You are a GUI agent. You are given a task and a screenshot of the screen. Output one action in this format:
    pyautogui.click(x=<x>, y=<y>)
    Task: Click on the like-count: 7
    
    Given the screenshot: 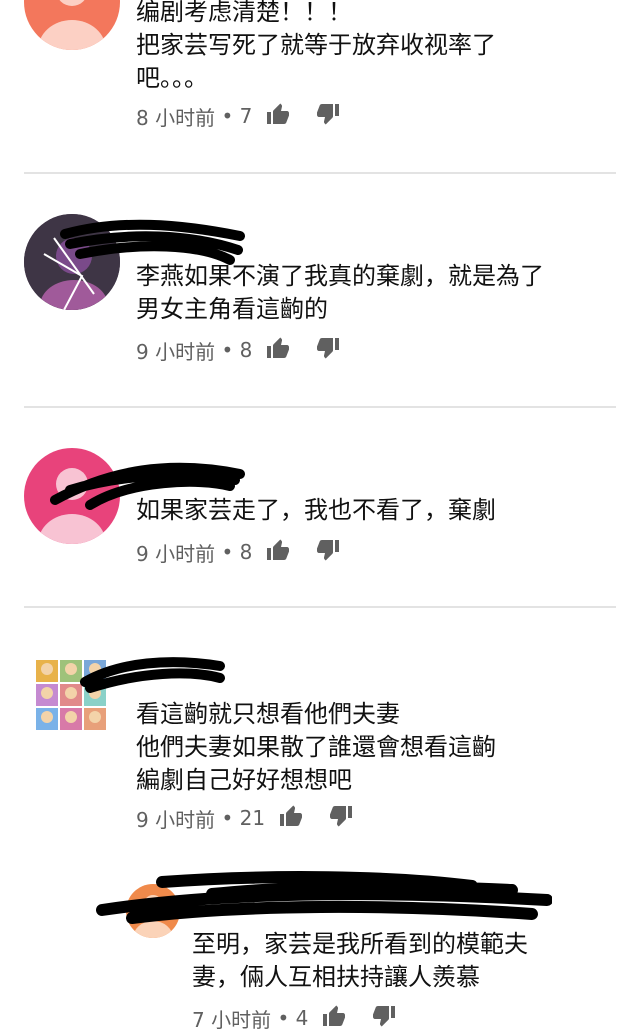 What is the action you would take?
    pyautogui.click(x=246, y=116)
    